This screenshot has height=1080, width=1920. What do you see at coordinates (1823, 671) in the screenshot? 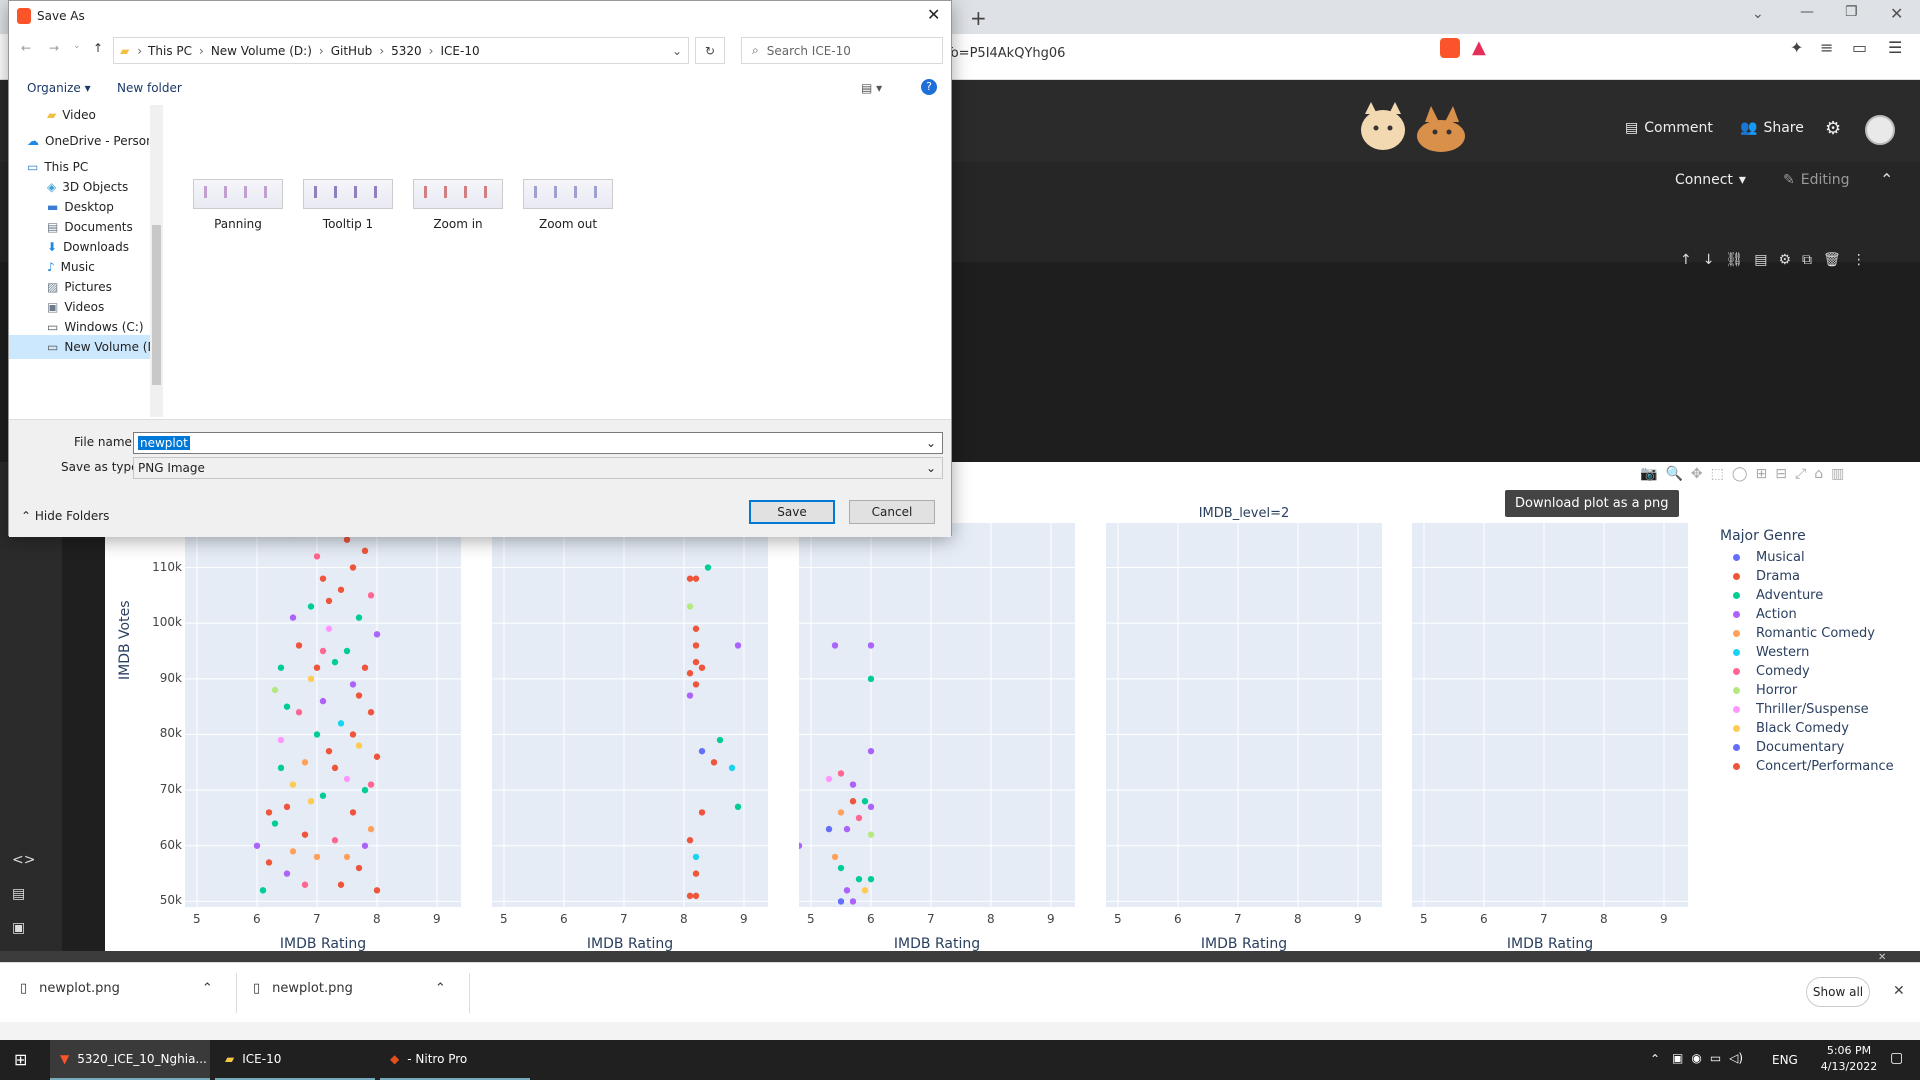
I see `legend-item: Comedy` at bounding box center [1823, 671].